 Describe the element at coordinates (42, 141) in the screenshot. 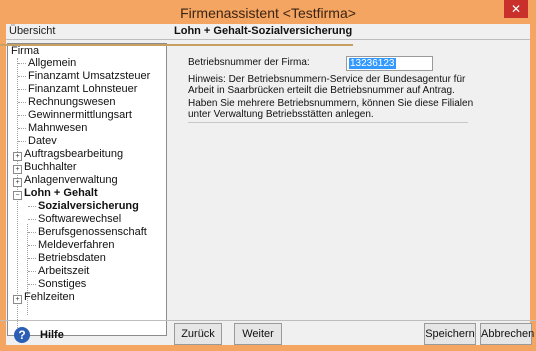

I see `tree-item-datev: Datev` at that location.